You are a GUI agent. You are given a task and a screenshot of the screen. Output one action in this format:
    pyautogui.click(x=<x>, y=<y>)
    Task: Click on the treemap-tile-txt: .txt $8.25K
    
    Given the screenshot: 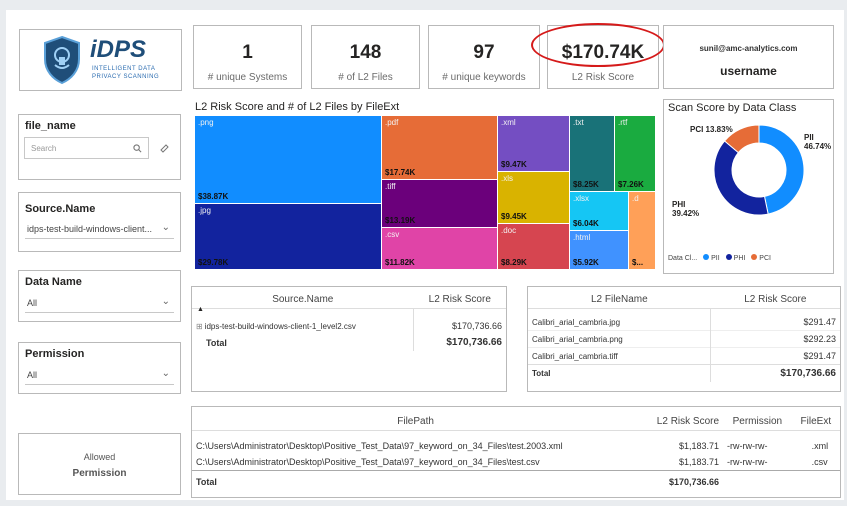 What is the action you would take?
    pyautogui.click(x=592, y=153)
    